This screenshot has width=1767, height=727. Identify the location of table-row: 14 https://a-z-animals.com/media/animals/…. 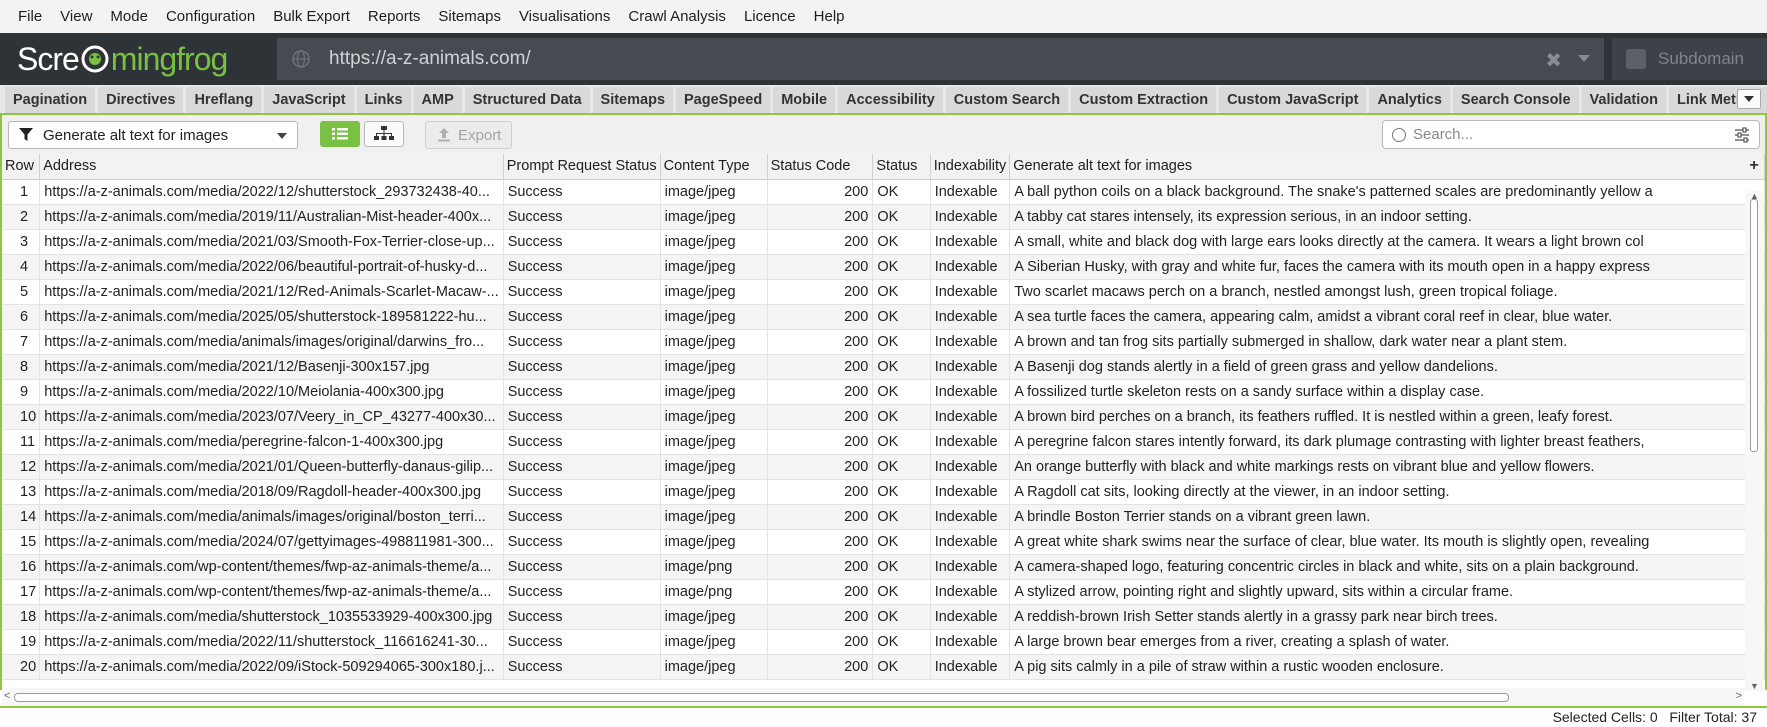
(883, 517).